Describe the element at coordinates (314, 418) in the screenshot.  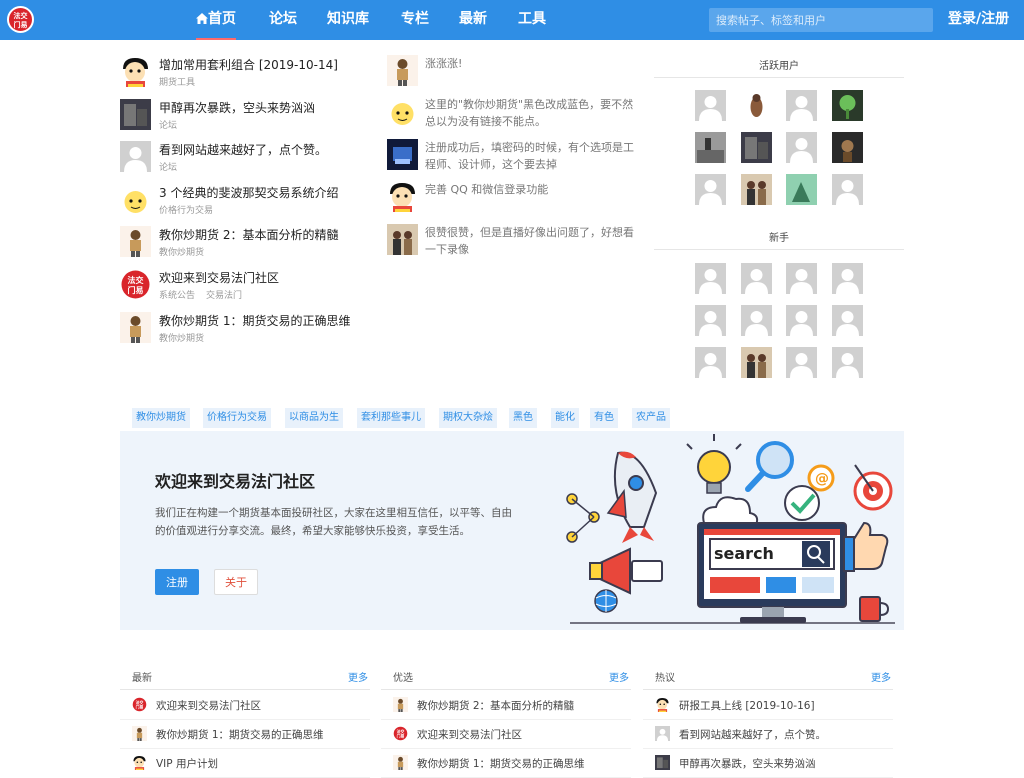
I see `tag-item: 以商品为生` at that location.